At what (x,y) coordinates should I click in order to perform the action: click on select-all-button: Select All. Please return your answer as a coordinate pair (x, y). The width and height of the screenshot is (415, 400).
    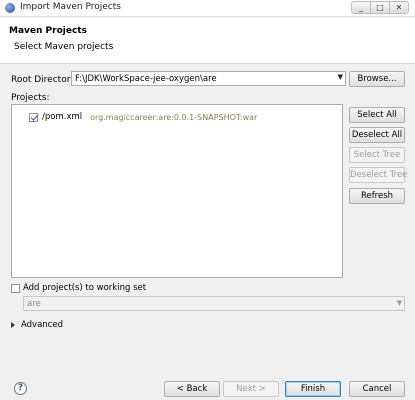
    Looking at the image, I should click on (377, 115).